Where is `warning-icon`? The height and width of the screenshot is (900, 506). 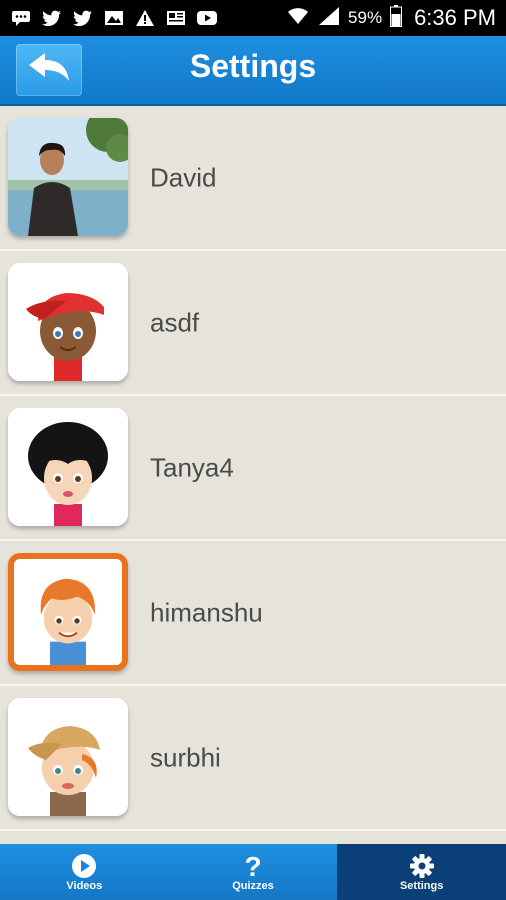
warning-icon is located at coordinates (145, 18).